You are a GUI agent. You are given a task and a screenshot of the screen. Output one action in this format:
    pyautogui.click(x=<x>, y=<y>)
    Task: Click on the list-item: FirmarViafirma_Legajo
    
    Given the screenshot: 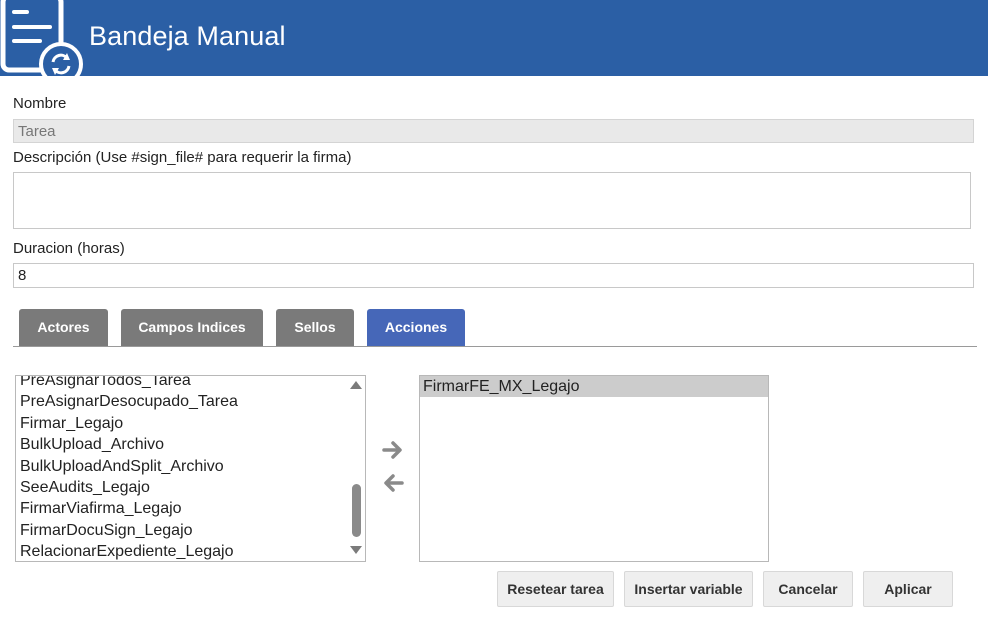 What is the action you would take?
    pyautogui.click(x=180, y=508)
    